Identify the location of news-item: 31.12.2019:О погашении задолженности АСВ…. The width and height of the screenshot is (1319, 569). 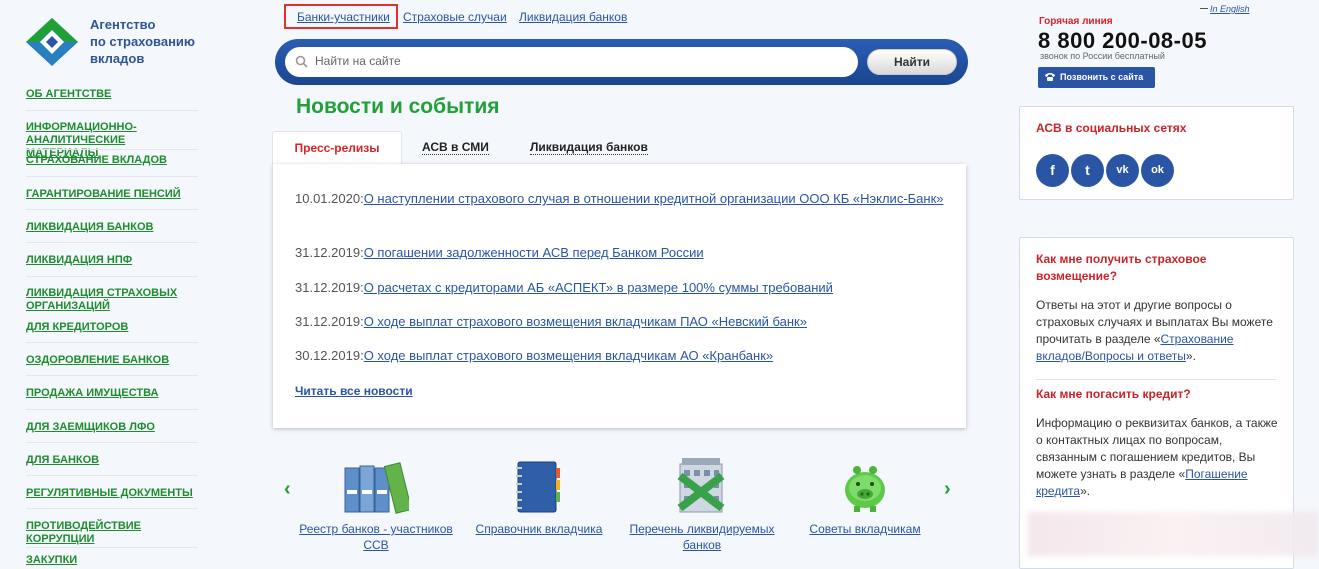
(620, 253).